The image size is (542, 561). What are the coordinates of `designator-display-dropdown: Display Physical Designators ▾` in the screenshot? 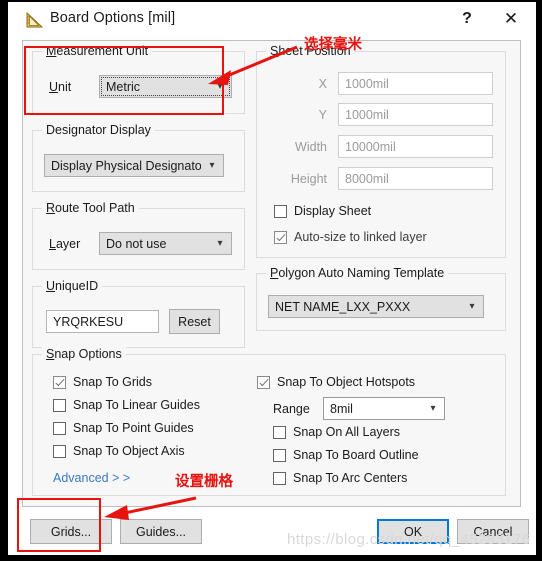 It's located at (134, 165).